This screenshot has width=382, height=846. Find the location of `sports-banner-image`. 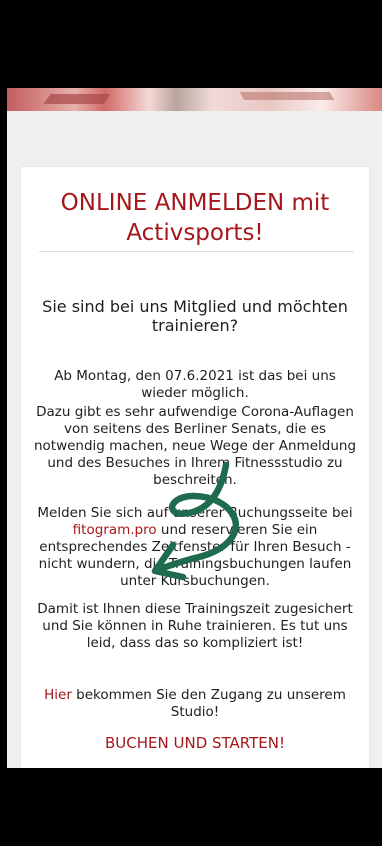

sports-banner-image is located at coordinates (194, 99).